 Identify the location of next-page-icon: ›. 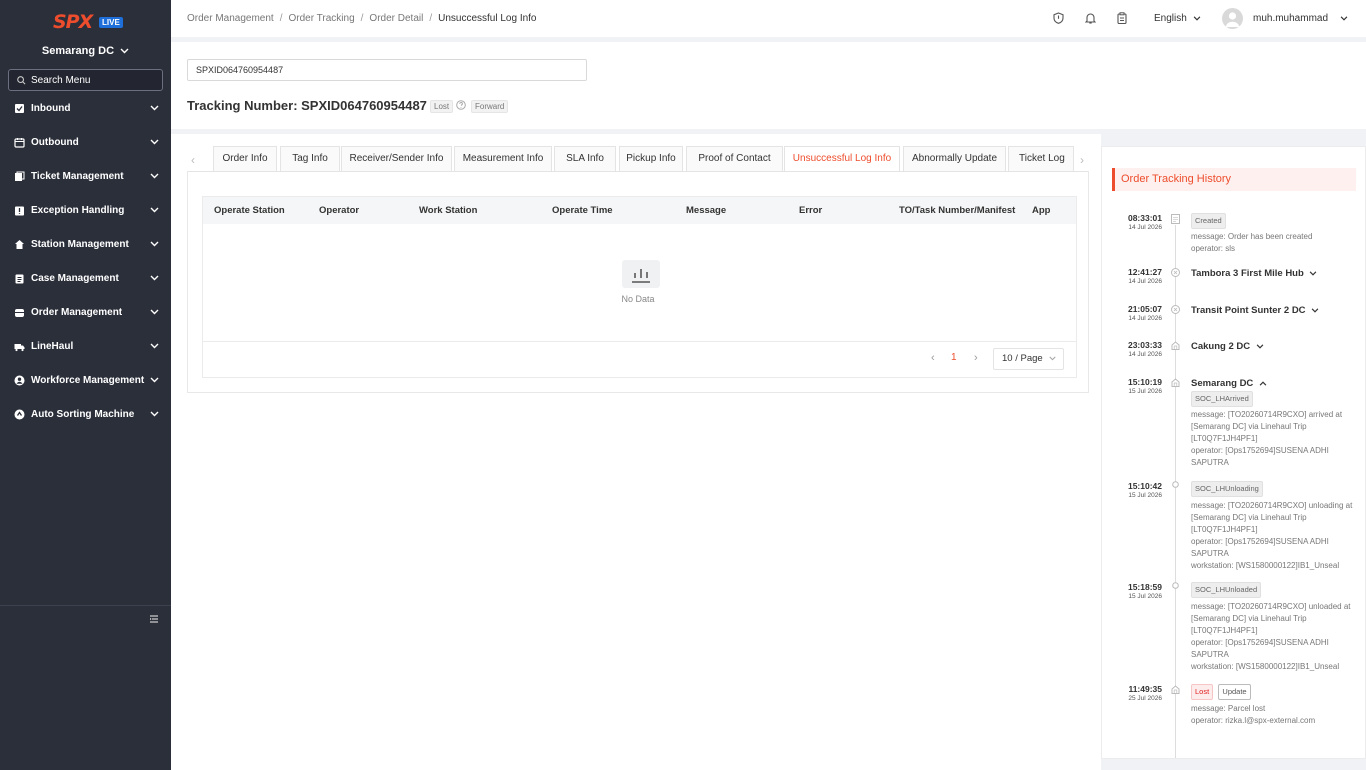
(976, 358).